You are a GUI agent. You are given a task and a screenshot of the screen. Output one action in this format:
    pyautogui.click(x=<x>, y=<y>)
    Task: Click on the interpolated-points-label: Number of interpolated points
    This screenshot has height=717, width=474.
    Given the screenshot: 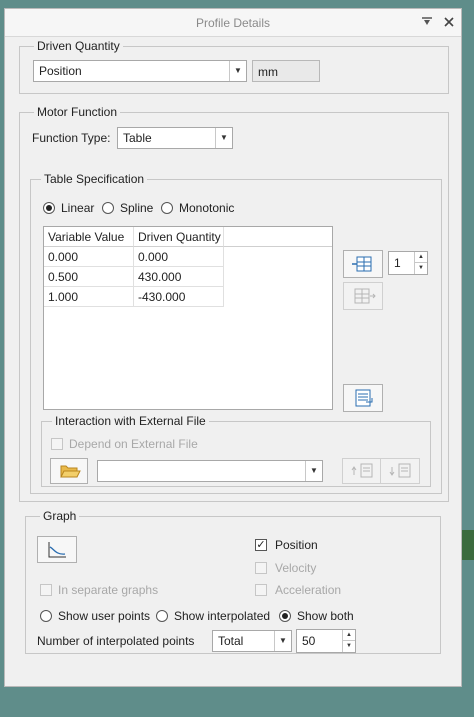 What is the action you would take?
    pyautogui.click(x=116, y=641)
    